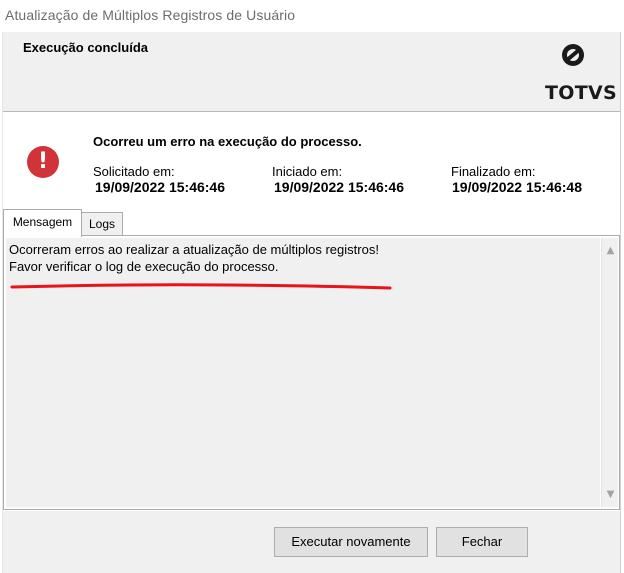  Describe the element at coordinates (42, 223) in the screenshot. I see `tab-mensagem: Mensagem` at that location.